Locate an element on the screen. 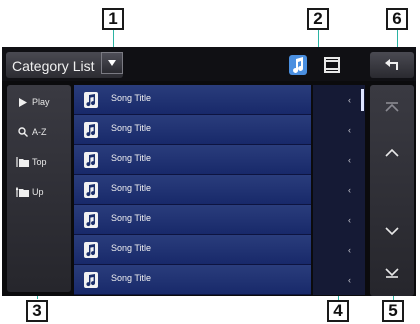 This screenshot has width=420, height=324. callout-3: 3 is located at coordinates (37, 311).